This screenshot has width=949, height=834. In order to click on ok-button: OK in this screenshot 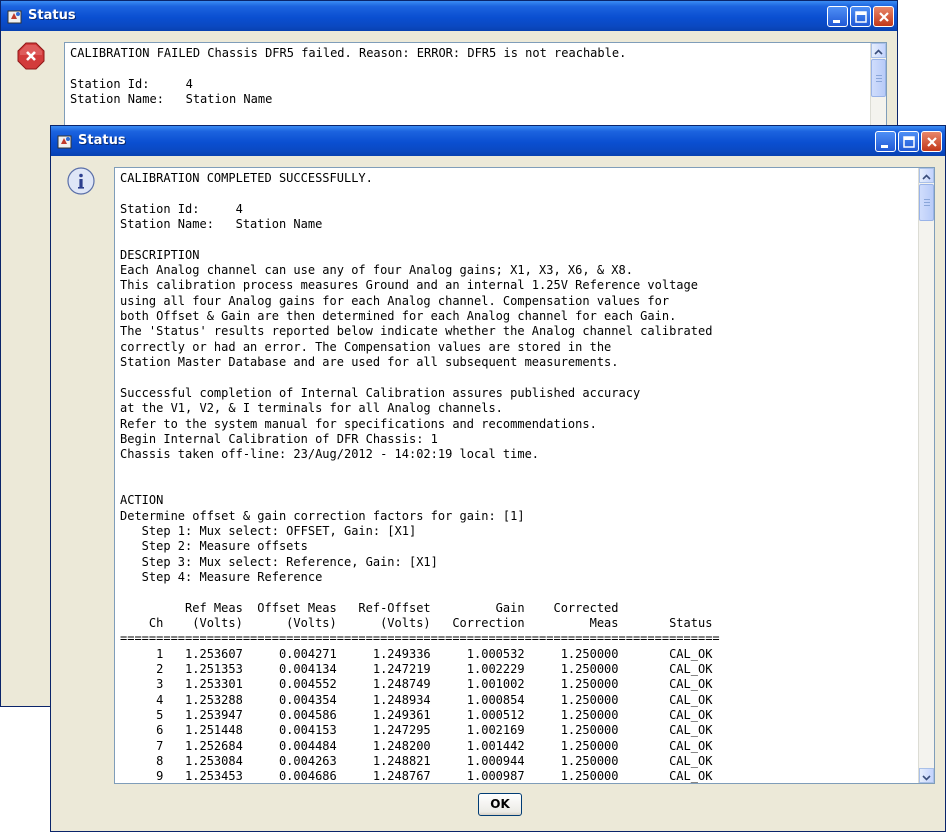, I will do `click(500, 804)`.